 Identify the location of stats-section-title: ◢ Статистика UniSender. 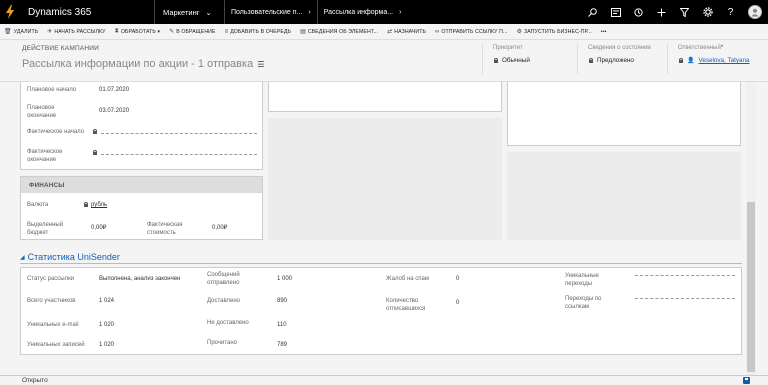
(70, 257).